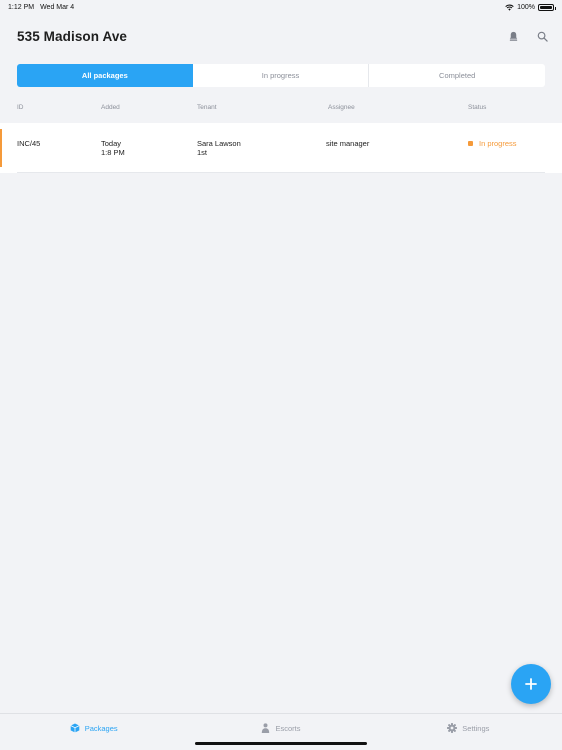  Describe the element at coordinates (457, 75) in the screenshot. I see `tab-completed: Completed` at that location.